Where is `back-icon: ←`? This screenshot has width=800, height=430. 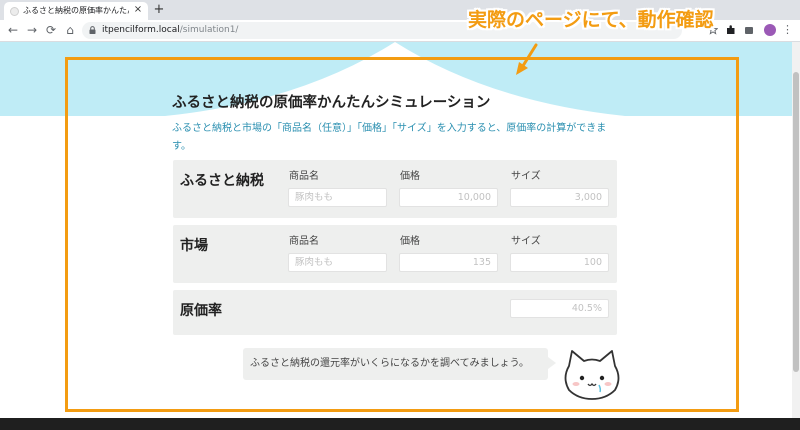 back-icon: ← is located at coordinates (13, 30).